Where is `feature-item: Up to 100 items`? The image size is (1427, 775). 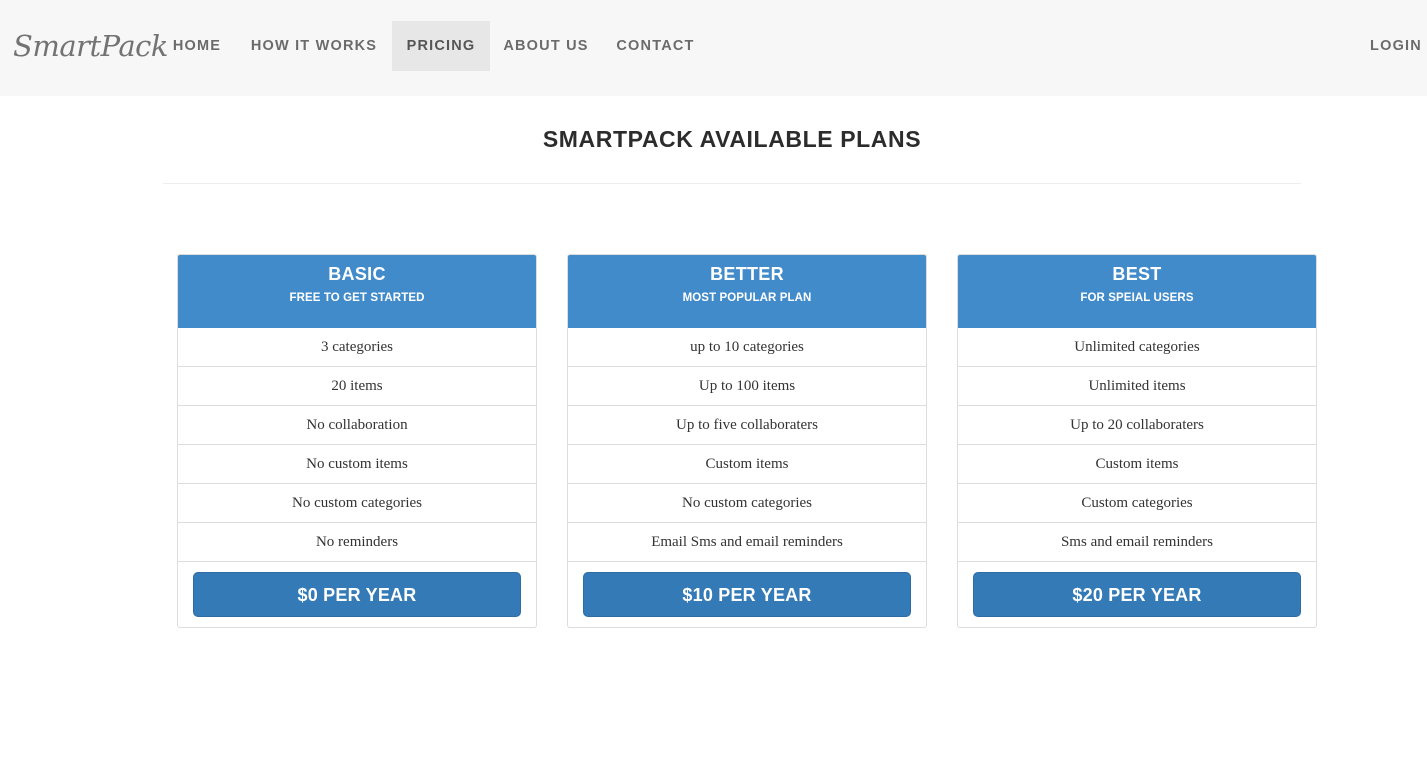
feature-item: Up to 100 items is located at coordinates (747, 386).